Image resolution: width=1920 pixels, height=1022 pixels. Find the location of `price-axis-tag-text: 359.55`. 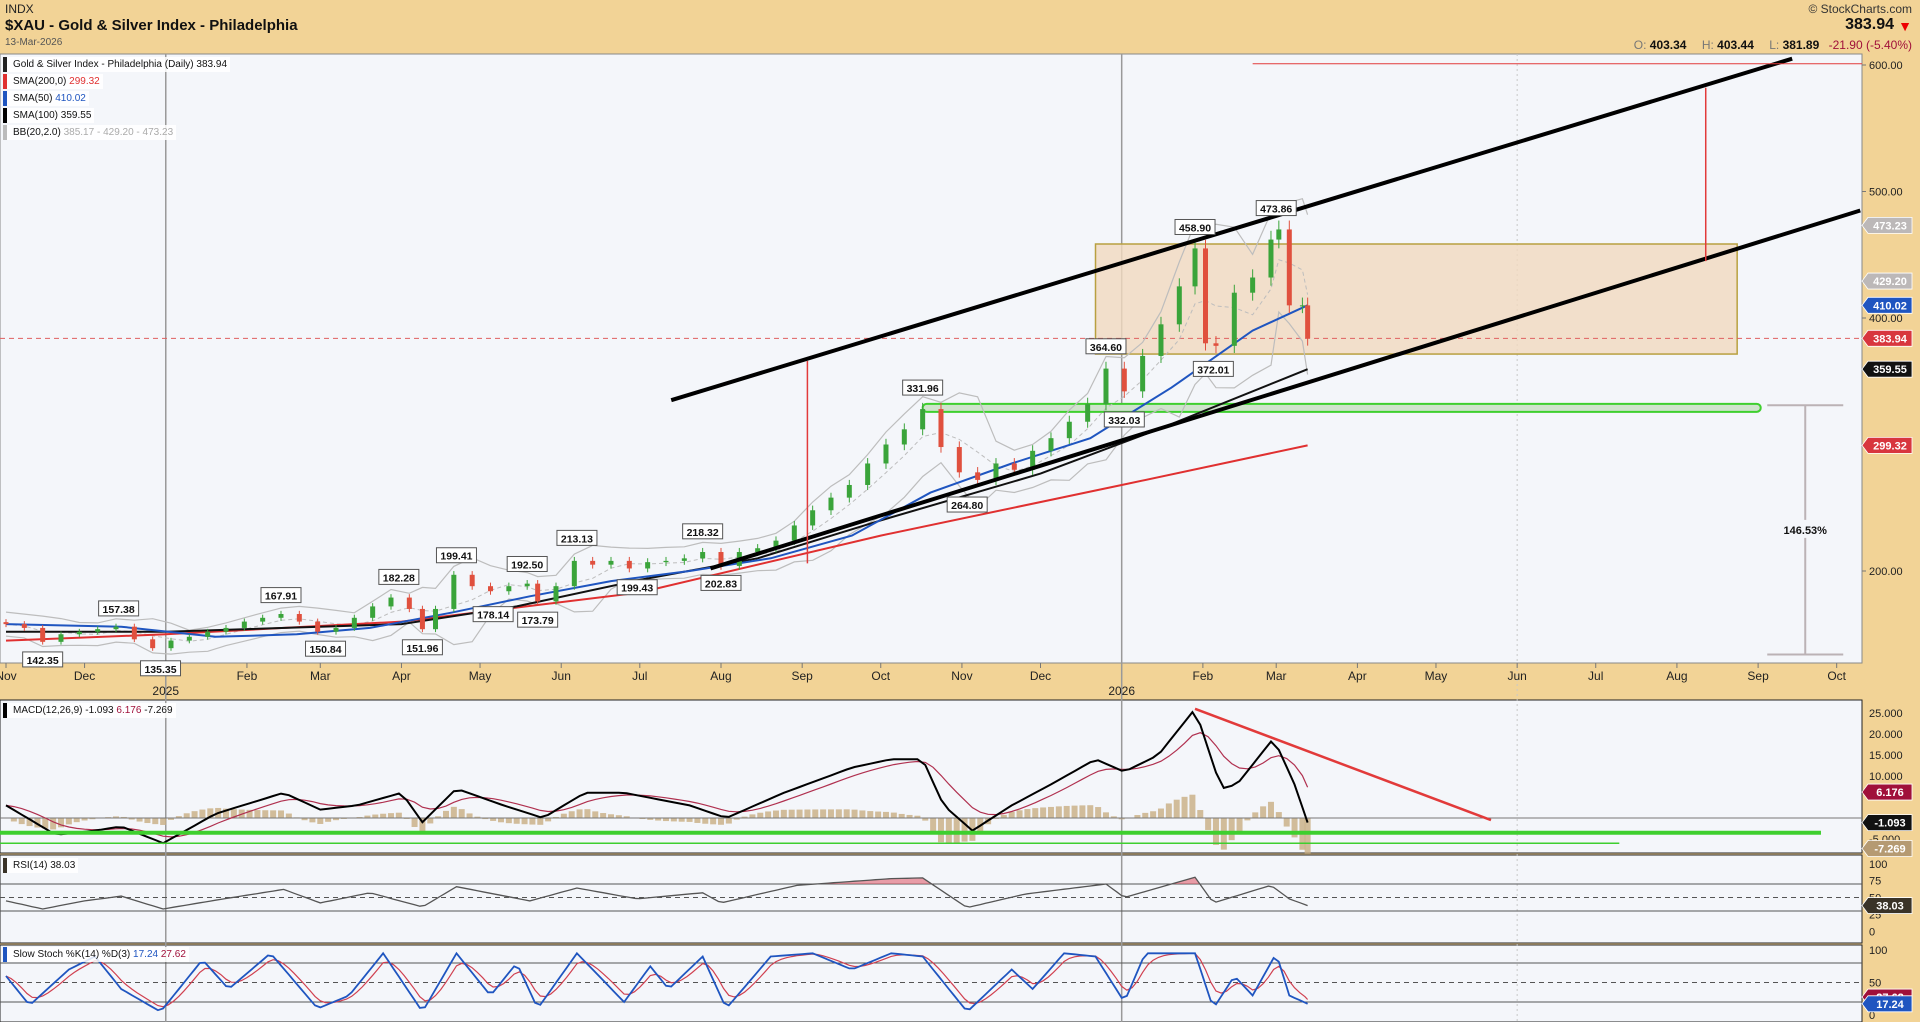

price-axis-tag-text: 359.55 is located at coordinates (1890, 370).